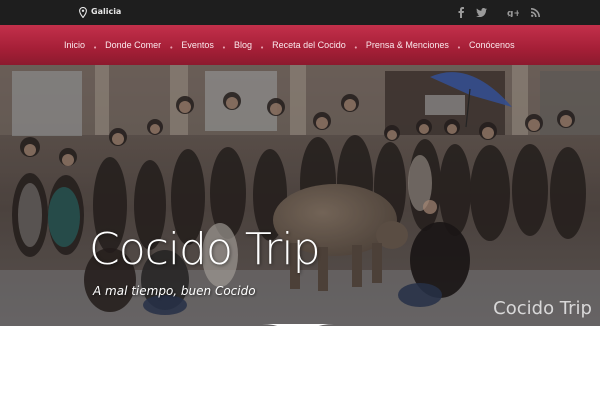 This screenshot has width=600, height=400. I want to click on map-pin-icon, so click(83, 12).